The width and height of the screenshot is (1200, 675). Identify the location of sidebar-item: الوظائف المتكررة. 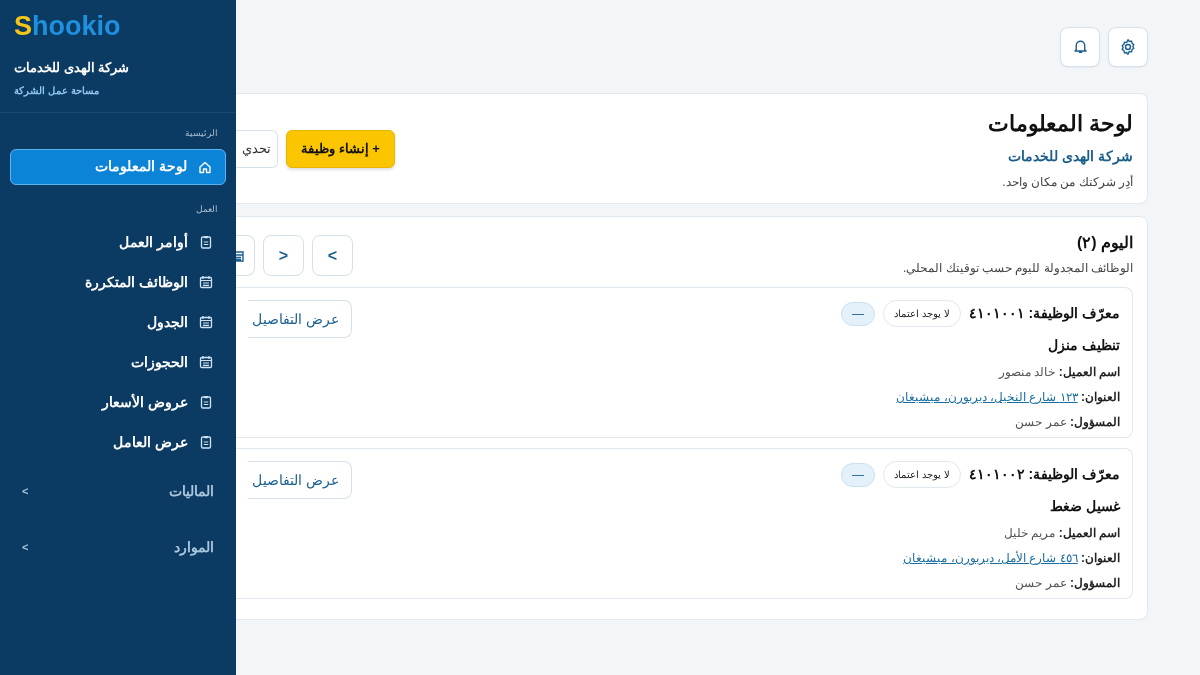
(118, 282).